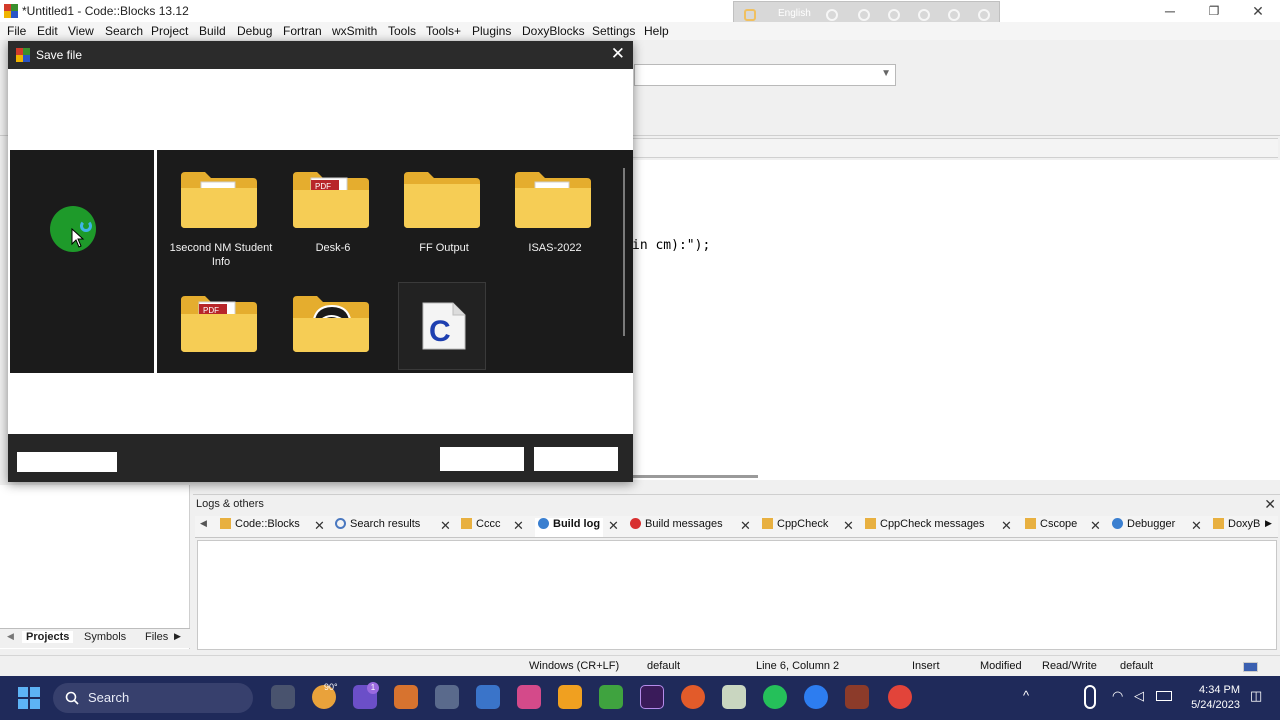 The image size is (1280, 720). I want to click on menu-wxsmith: wxSmith, so click(354, 31).